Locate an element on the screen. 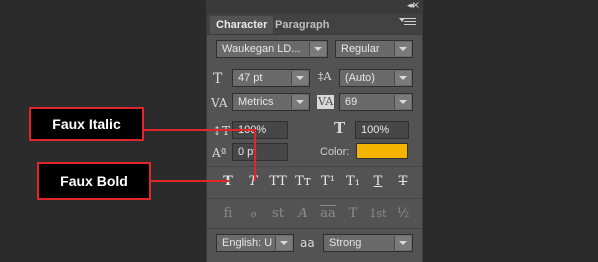 The width and height of the screenshot is (598, 262). horizontal-scale-field: 100% is located at coordinates (382, 130).